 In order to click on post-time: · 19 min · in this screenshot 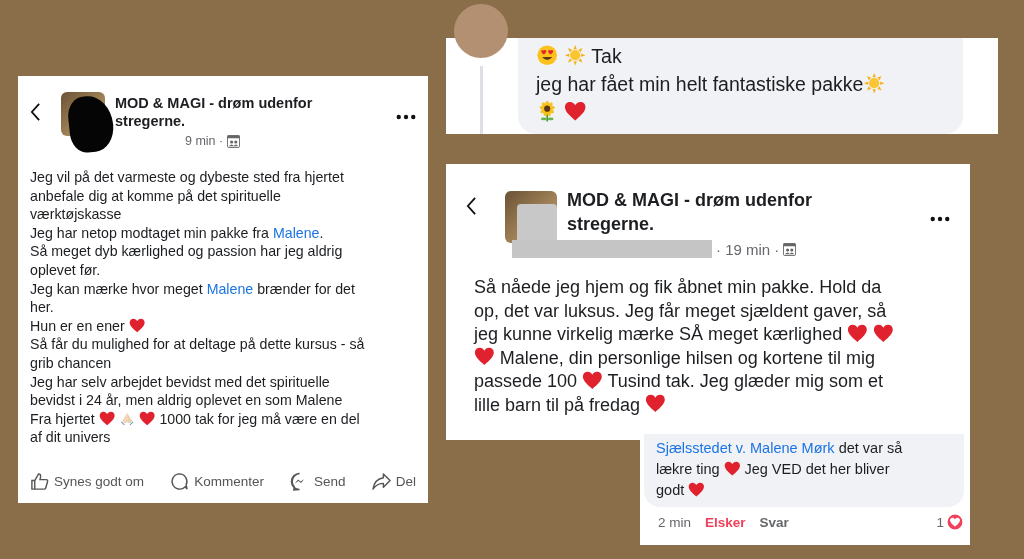, I will do `click(748, 249)`.